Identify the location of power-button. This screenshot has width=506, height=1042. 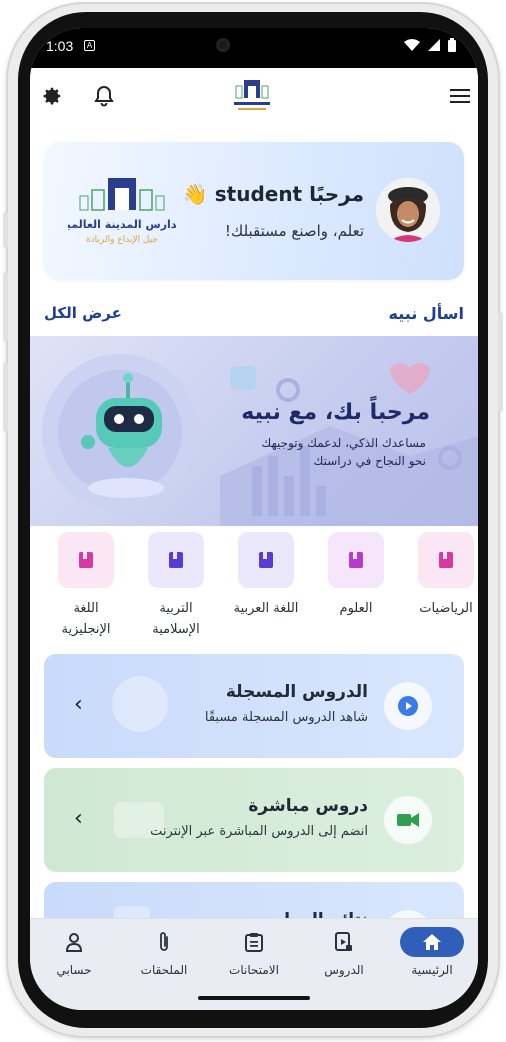
(500, 362).